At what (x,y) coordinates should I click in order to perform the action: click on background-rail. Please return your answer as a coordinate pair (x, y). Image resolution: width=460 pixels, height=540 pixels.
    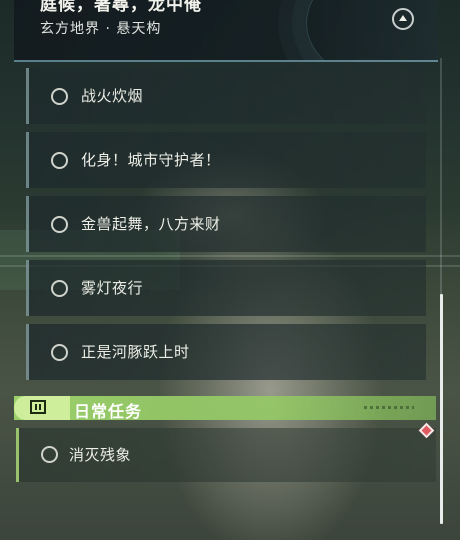
    Looking at the image, I should click on (230, 256).